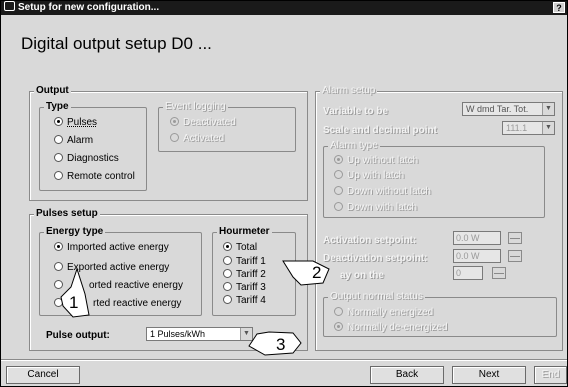  Describe the element at coordinates (195, 308) in the screenshot. I see `callout-overlay` at that location.